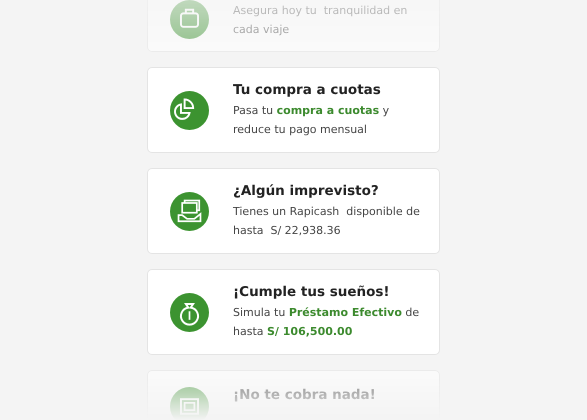  Describe the element at coordinates (189, 211) in the screenshot. I see `cash-hand-icon` at that location.